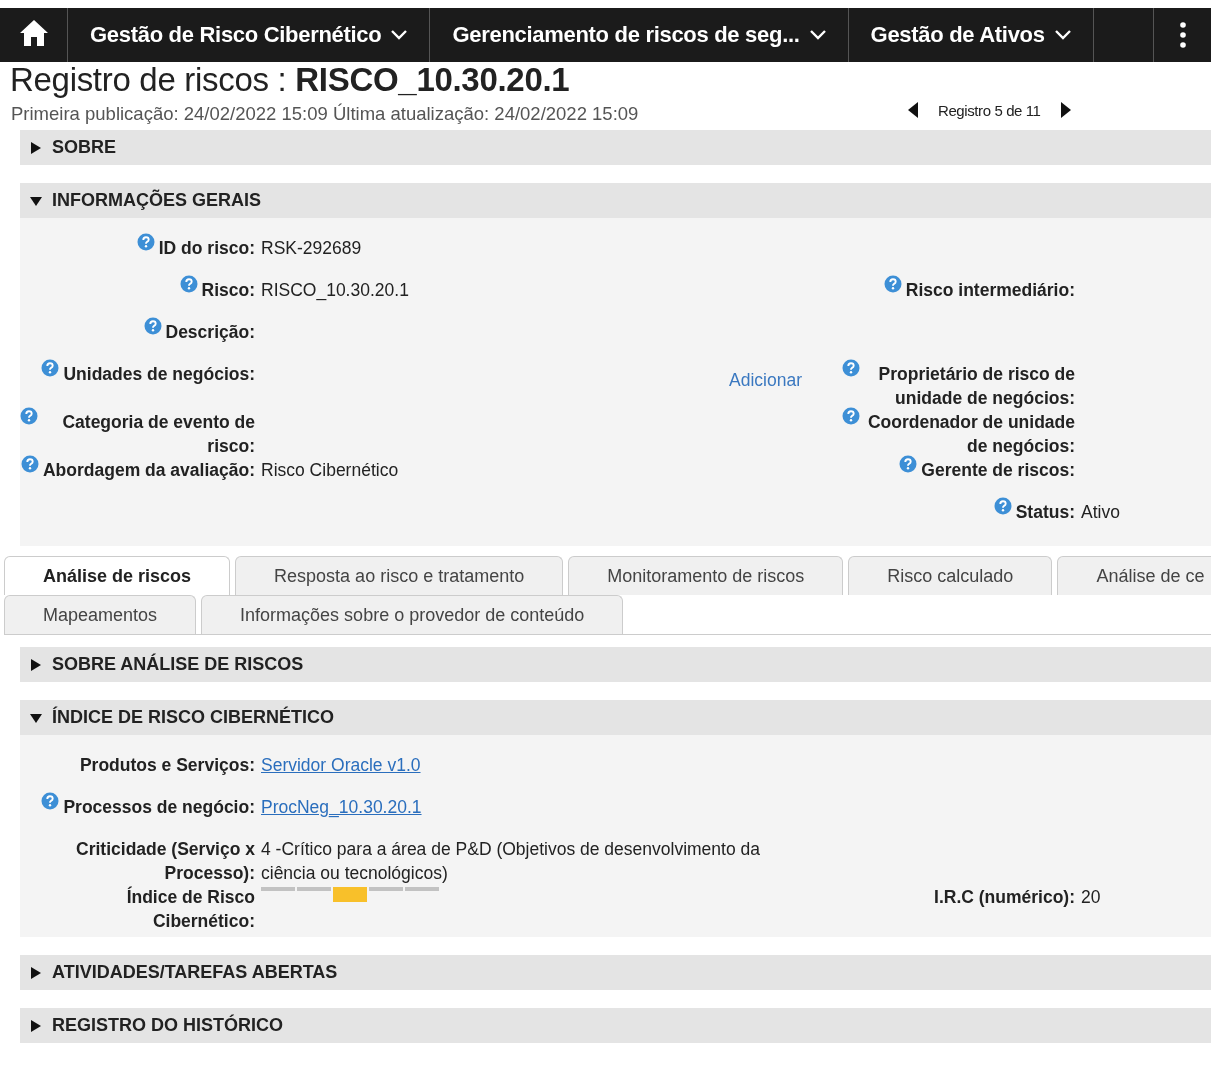  What do you see at coordinates (158, 434) in the screenshot?
I see `field-label: Categoria de evento de risco:` at bounding box center [158, 434].